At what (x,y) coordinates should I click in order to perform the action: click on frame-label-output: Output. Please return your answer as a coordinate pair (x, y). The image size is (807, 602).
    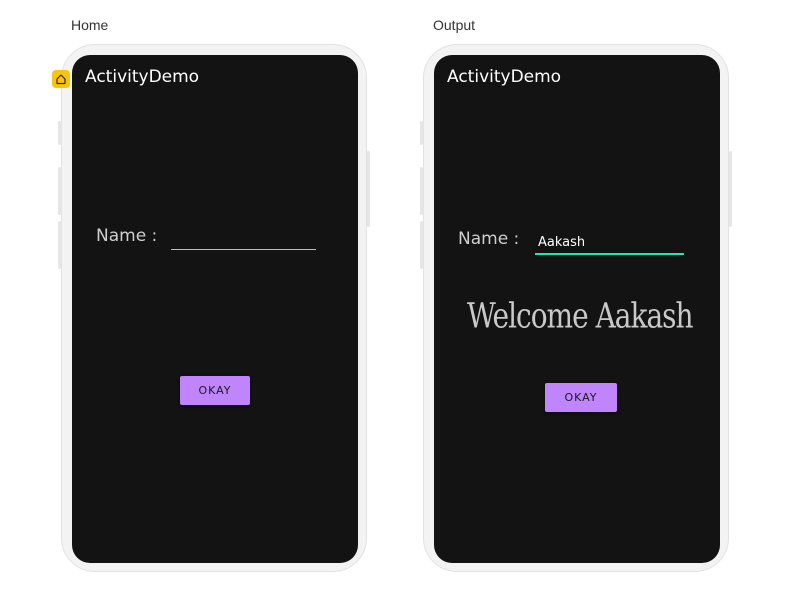
    Looking at the image, I should click on (454, 25).